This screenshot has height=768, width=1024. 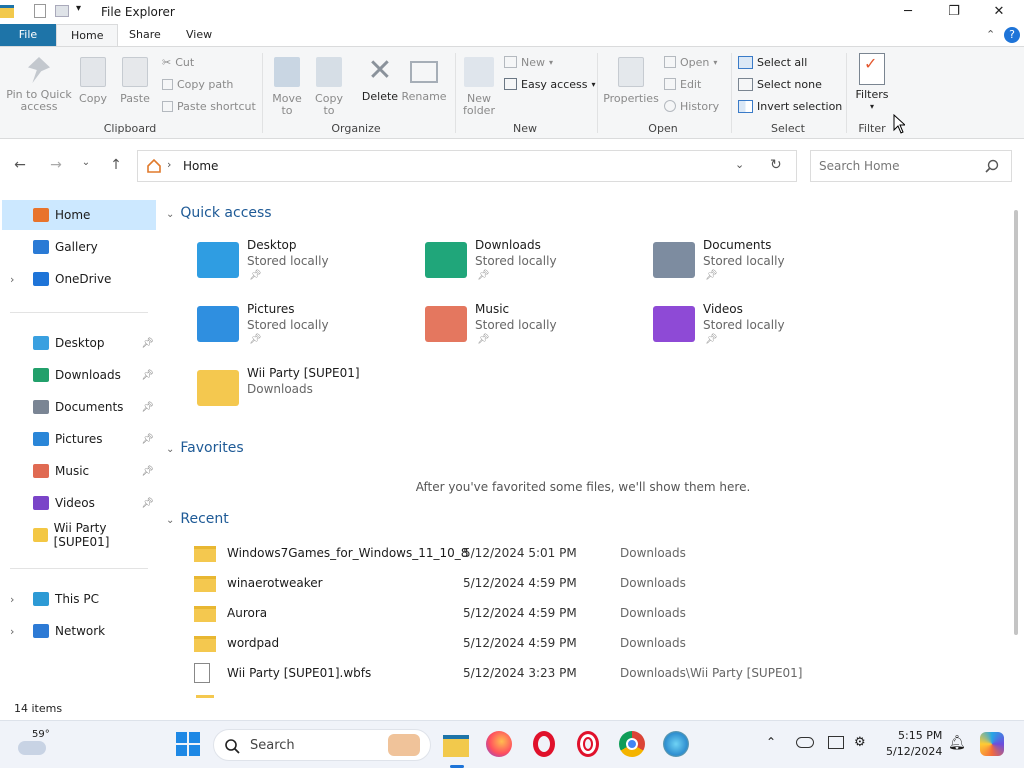 I want to click on address-dropdown-icon: ⌄, so click(x=739, y=164).